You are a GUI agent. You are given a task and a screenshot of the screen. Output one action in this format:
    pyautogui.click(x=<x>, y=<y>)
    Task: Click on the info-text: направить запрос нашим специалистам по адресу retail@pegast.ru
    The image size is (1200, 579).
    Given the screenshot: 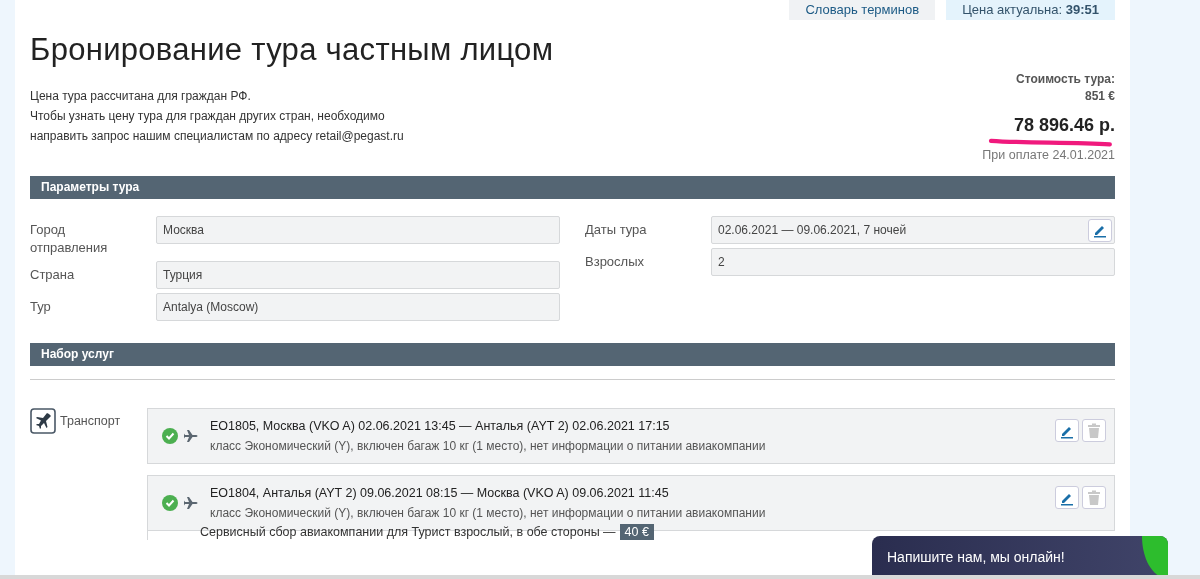 What is the action you would take?
    pyautogui.click(x=217, y=136)
    